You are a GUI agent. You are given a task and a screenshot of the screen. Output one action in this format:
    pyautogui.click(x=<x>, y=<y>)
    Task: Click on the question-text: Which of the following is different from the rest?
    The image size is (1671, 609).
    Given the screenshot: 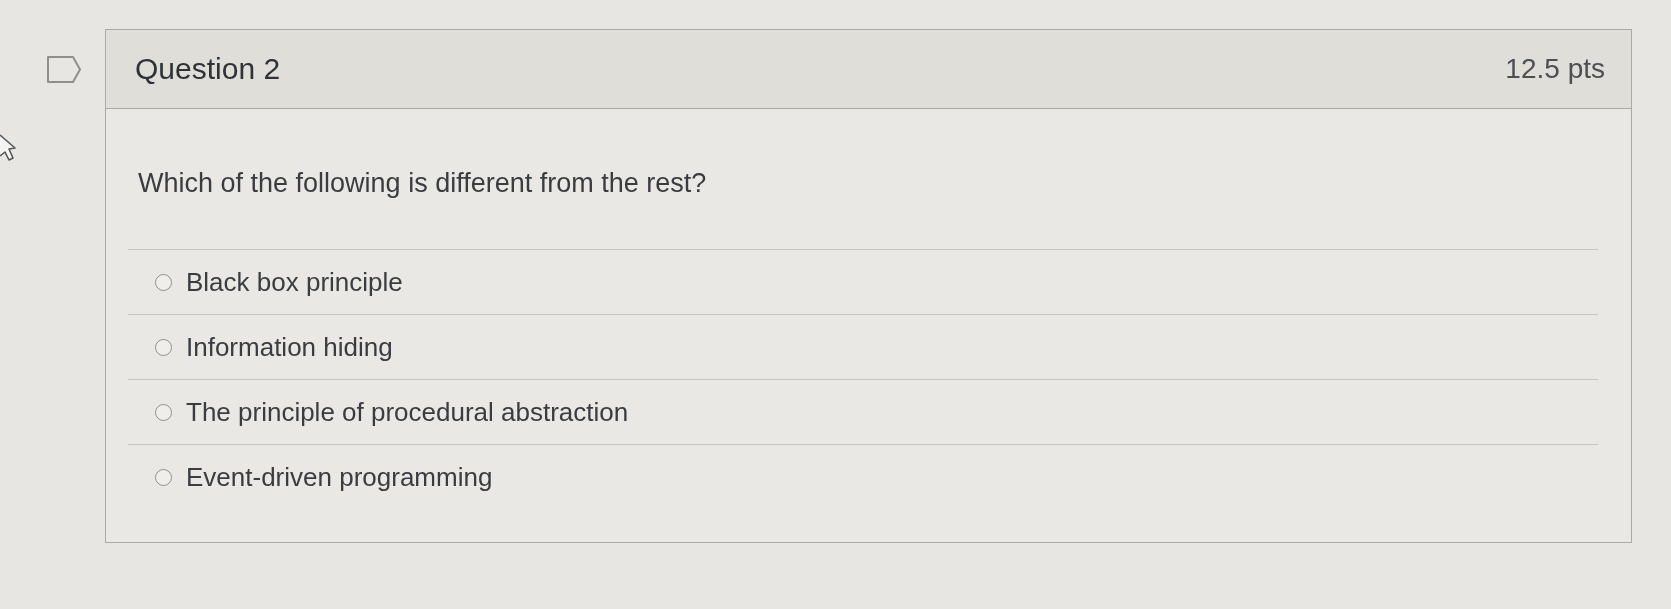 What is the action you would take?
    pyautogui.click(x=423, y=183)
    